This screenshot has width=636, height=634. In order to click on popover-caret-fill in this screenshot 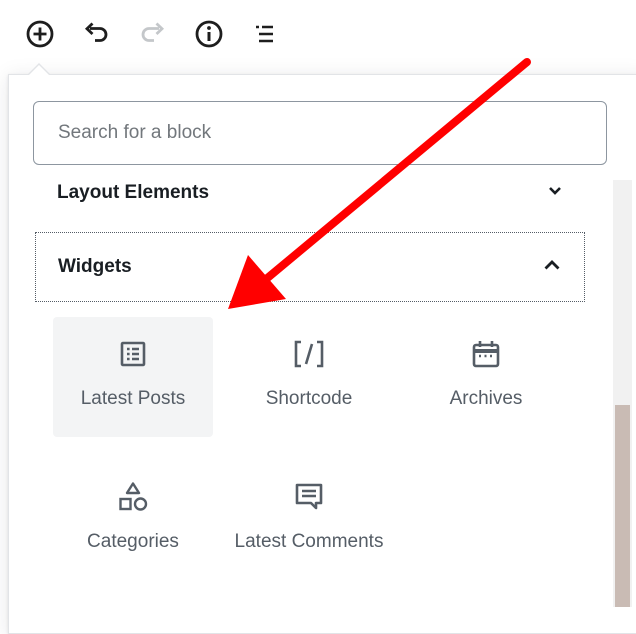, I will do `click(39, 70)`.